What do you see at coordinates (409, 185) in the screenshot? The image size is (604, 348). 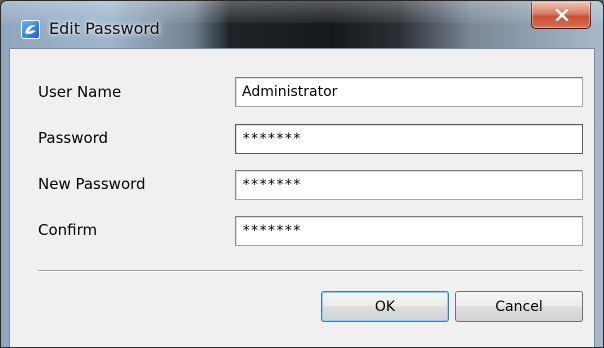 I see `new-password-input` at bounding box center [409, 185].